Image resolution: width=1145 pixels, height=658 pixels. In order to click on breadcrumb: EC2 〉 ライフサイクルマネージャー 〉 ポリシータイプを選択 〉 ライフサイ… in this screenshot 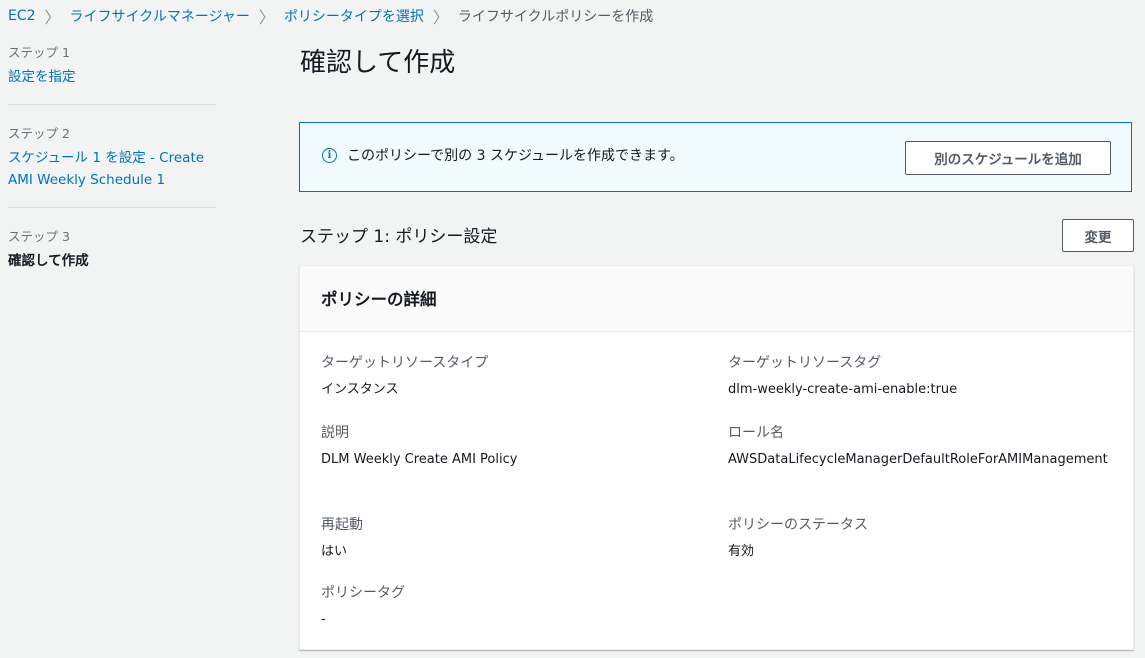, I will do `click(330, 16)`.